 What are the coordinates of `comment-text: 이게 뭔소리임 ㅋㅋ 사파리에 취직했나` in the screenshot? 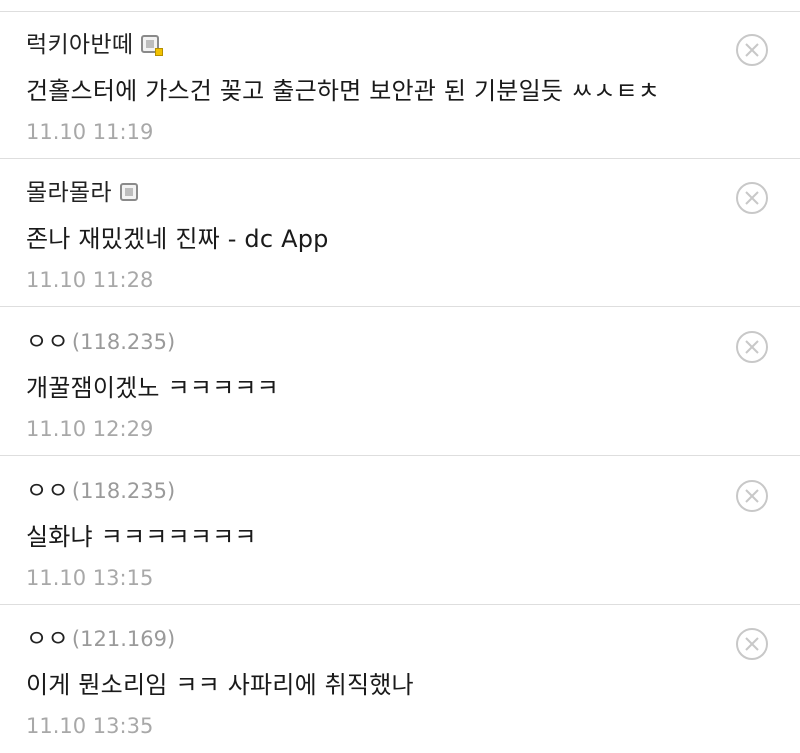 It's located at (220, 685).